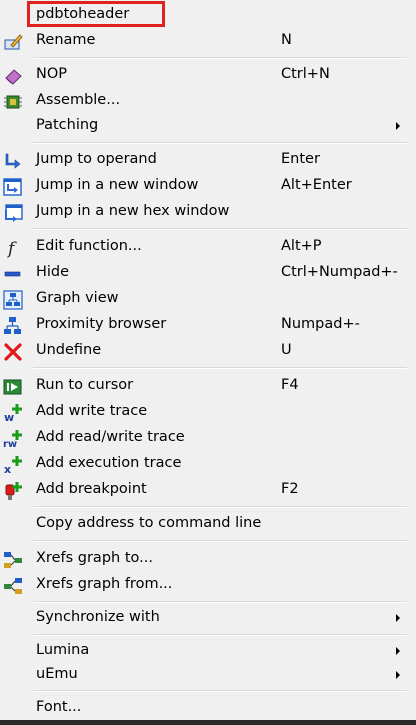  What do you see at coordinates (286, 350) in the screenshot?
I see `menu-item-shortcut: U` at bounding box center [286, 350].